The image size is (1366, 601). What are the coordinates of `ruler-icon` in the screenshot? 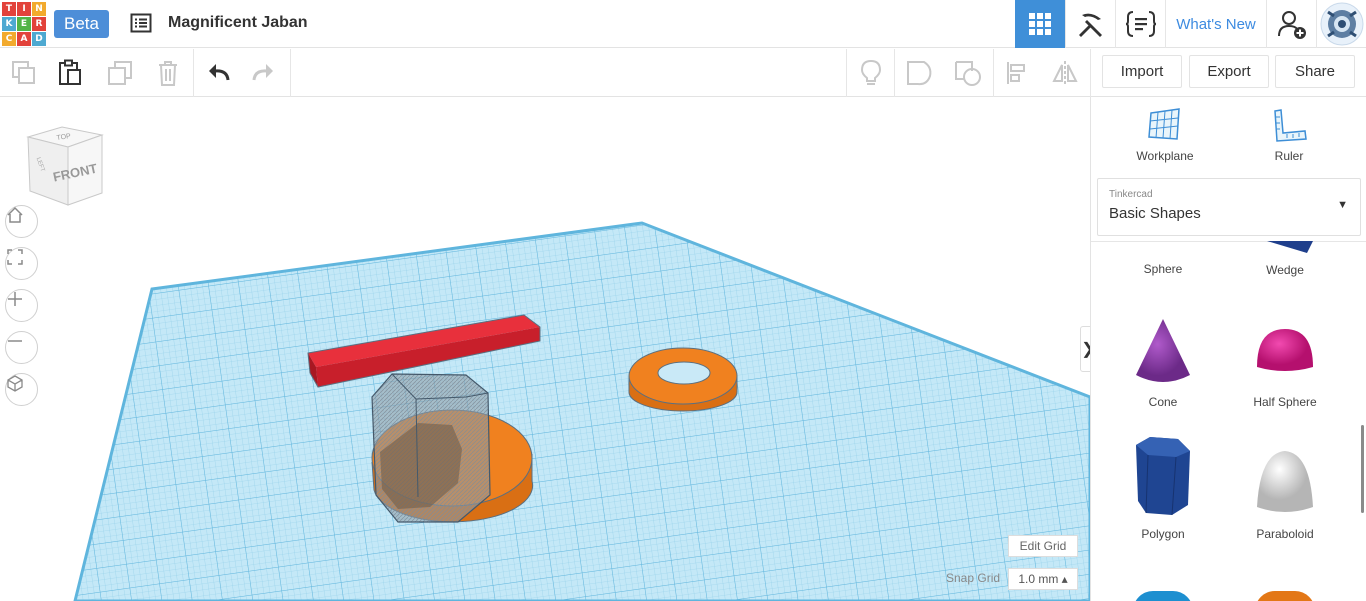 It's located at (1290, 125).